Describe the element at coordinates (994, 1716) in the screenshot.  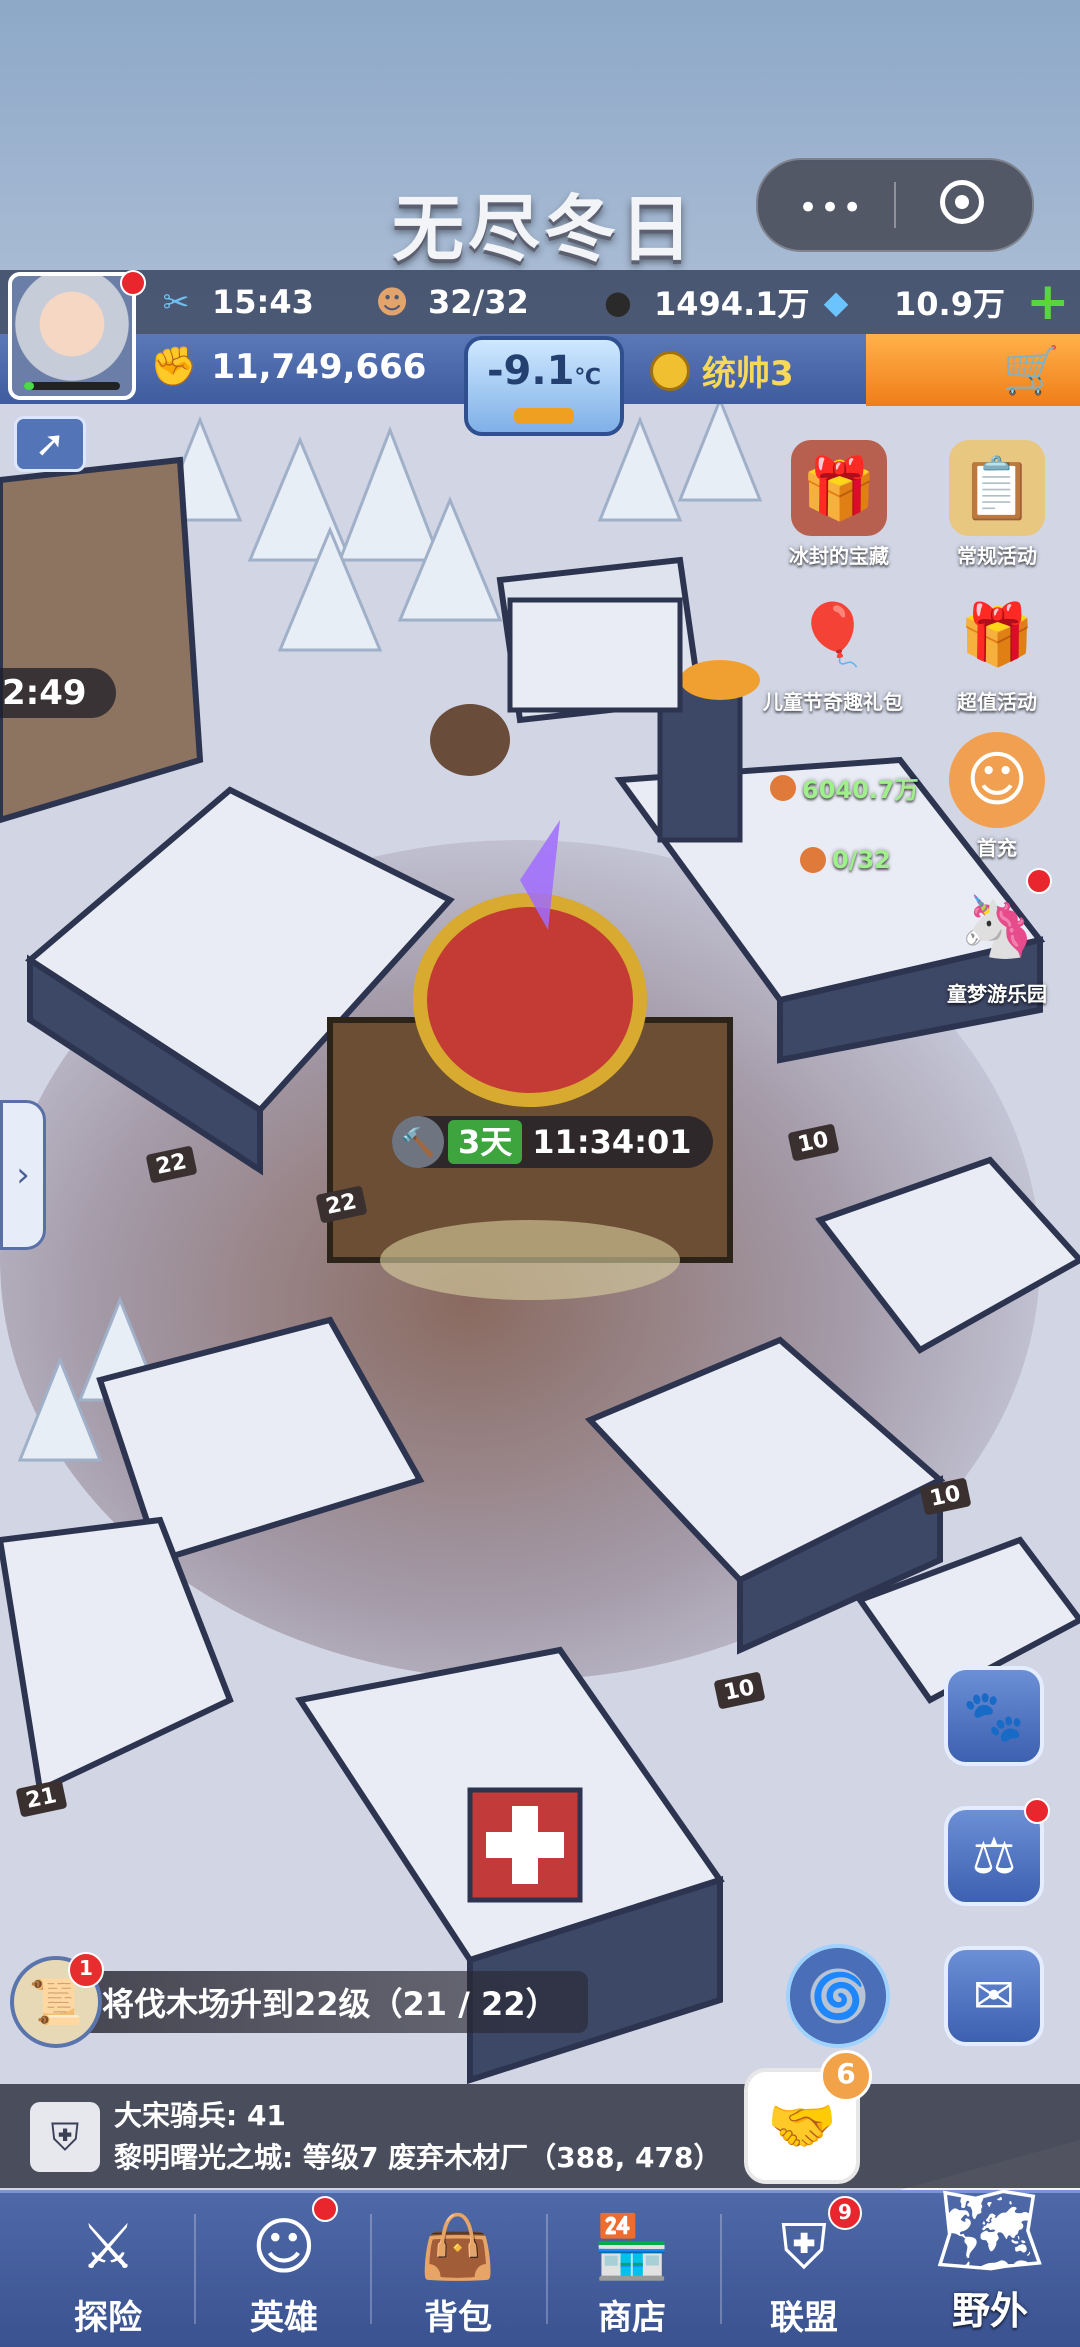
I see `paw-icon: 🐾` at that location.